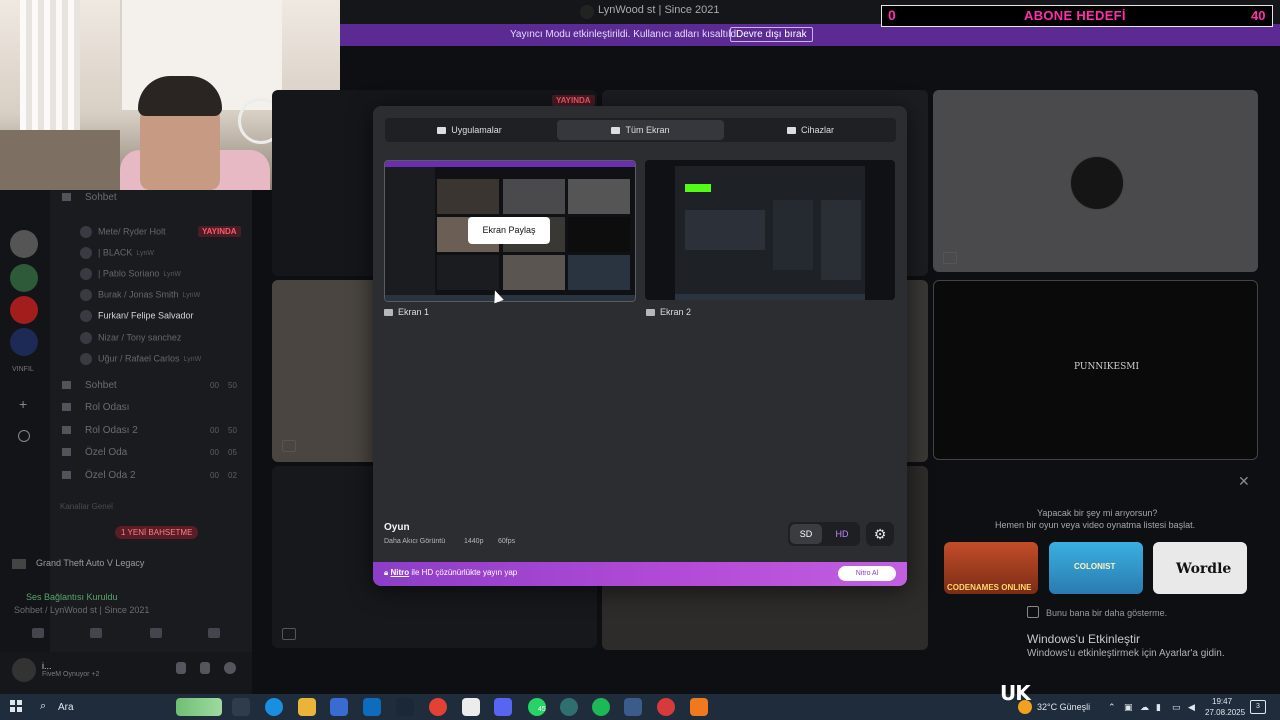  What do you see at coordinates (66, 475) in the screenshot?
I see `lock-icon` at bounding box center [66, 475].